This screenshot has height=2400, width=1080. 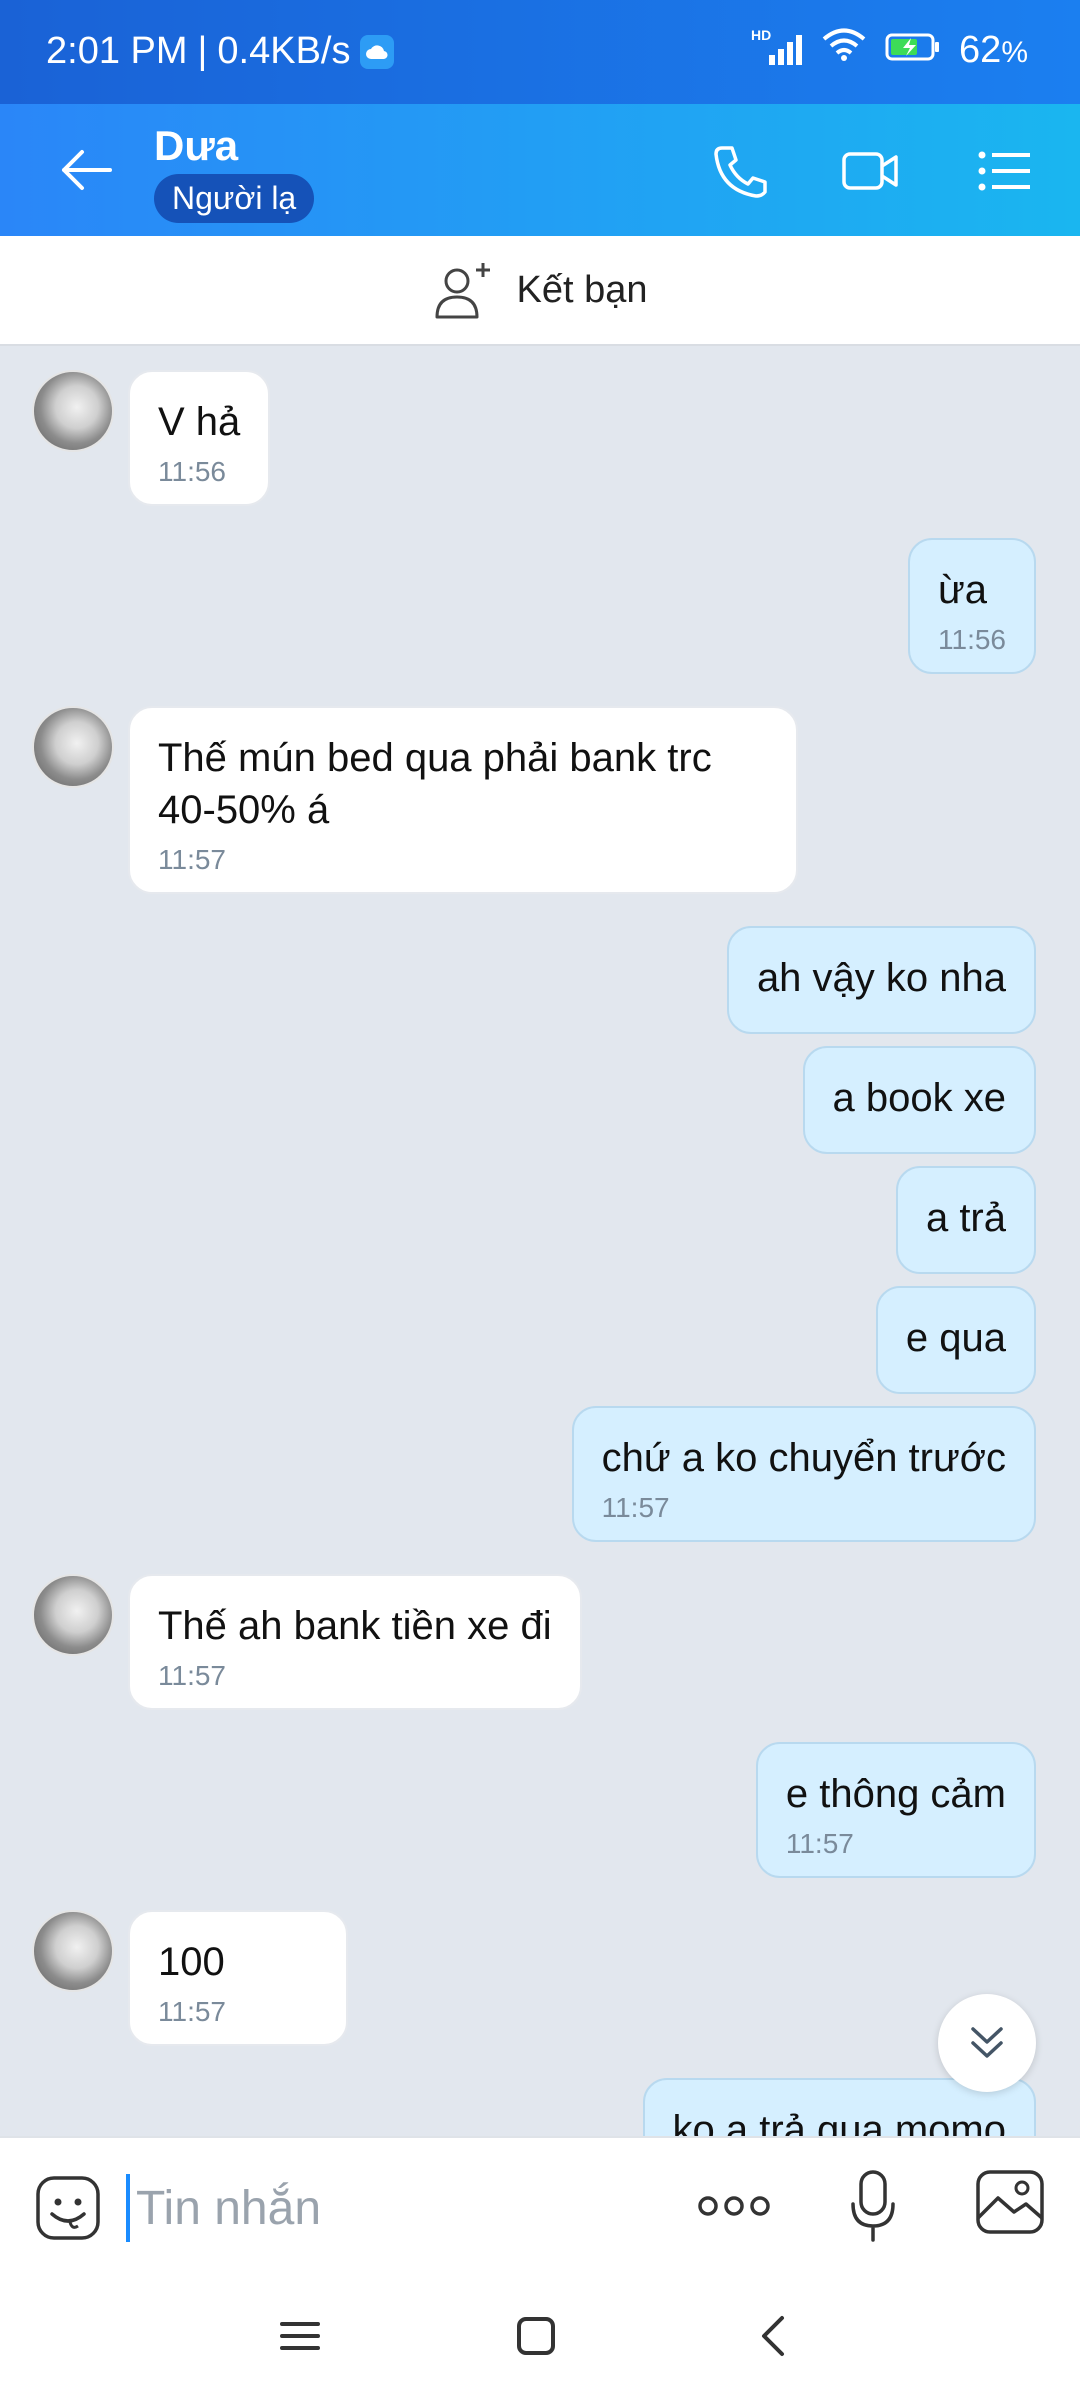 I want to click on chat-header: Dưa Người lạ, so click(x=540, y=170).